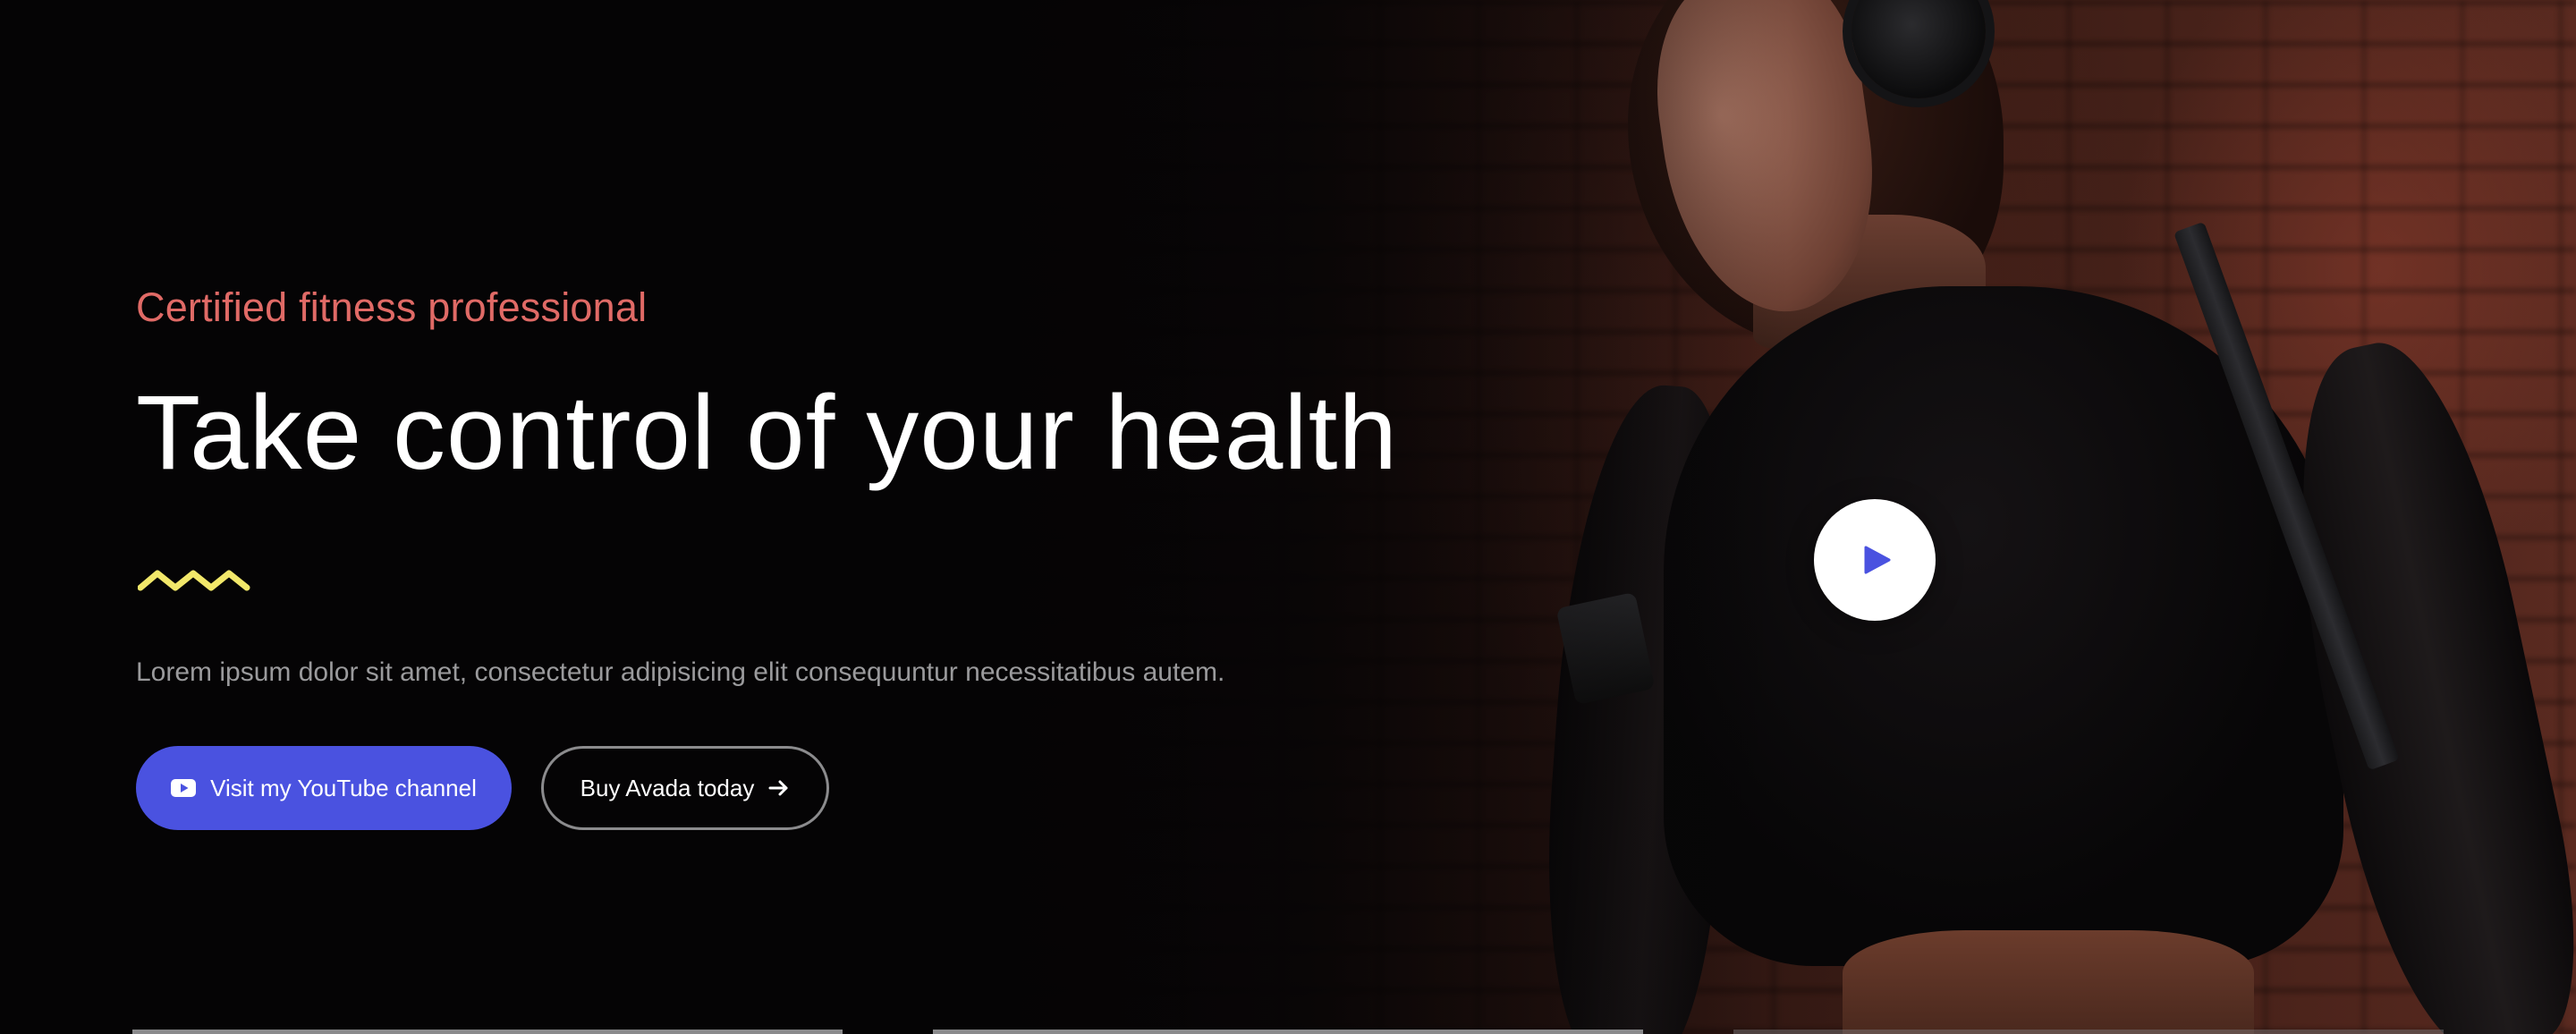 This screenshot has height=1034, width=2576. Describe the element at coordinates (194, 580) in the screenshot. I see `zigzag-divider-icon` at that location.